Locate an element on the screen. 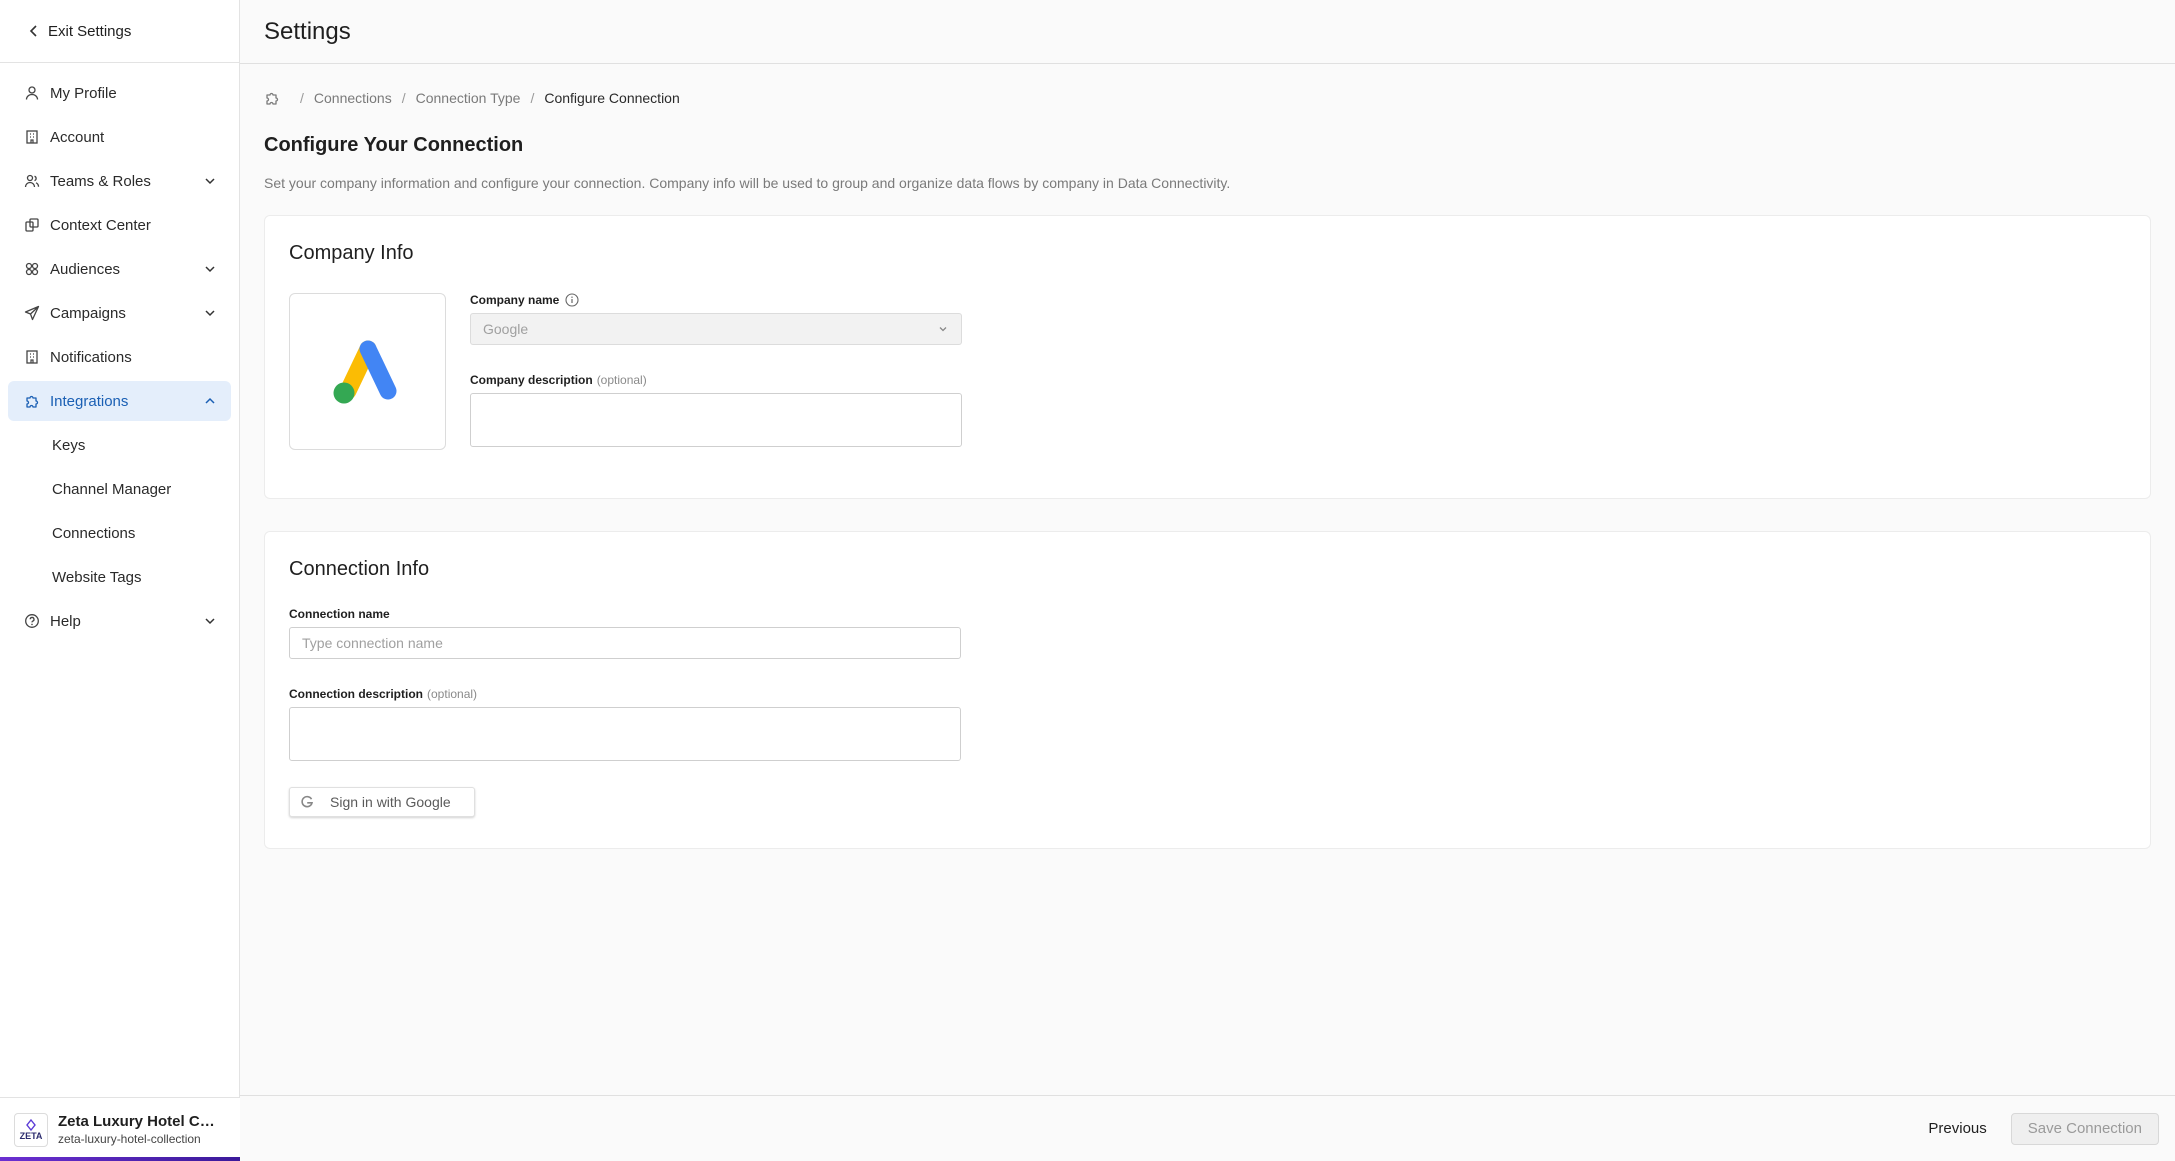  sidebar-item-context-center: Context Center is located at coordinates (119, 225).